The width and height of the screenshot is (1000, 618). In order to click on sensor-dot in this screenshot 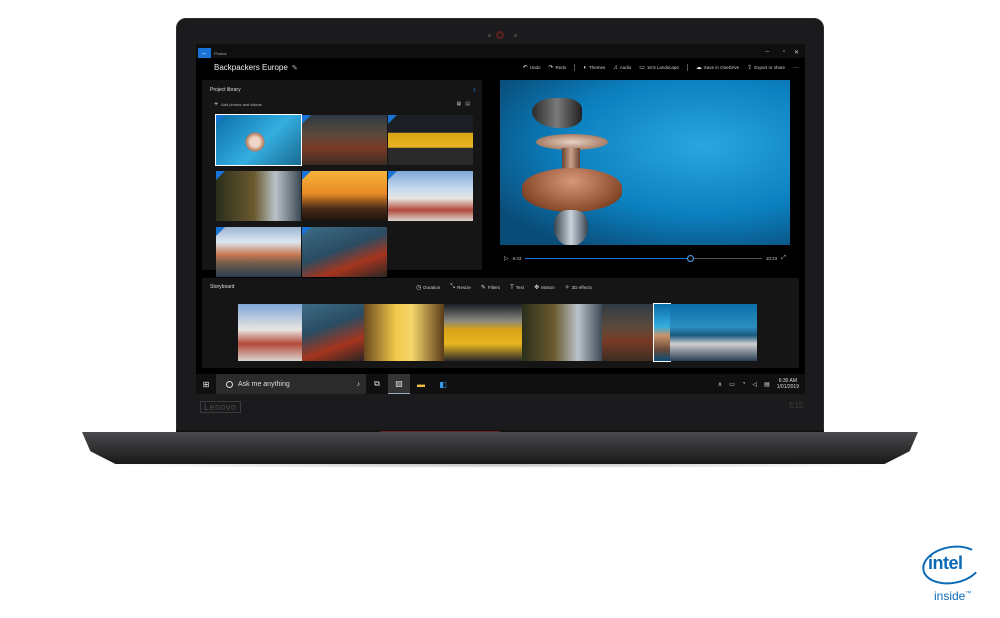, I will do `click(489, 35)`.